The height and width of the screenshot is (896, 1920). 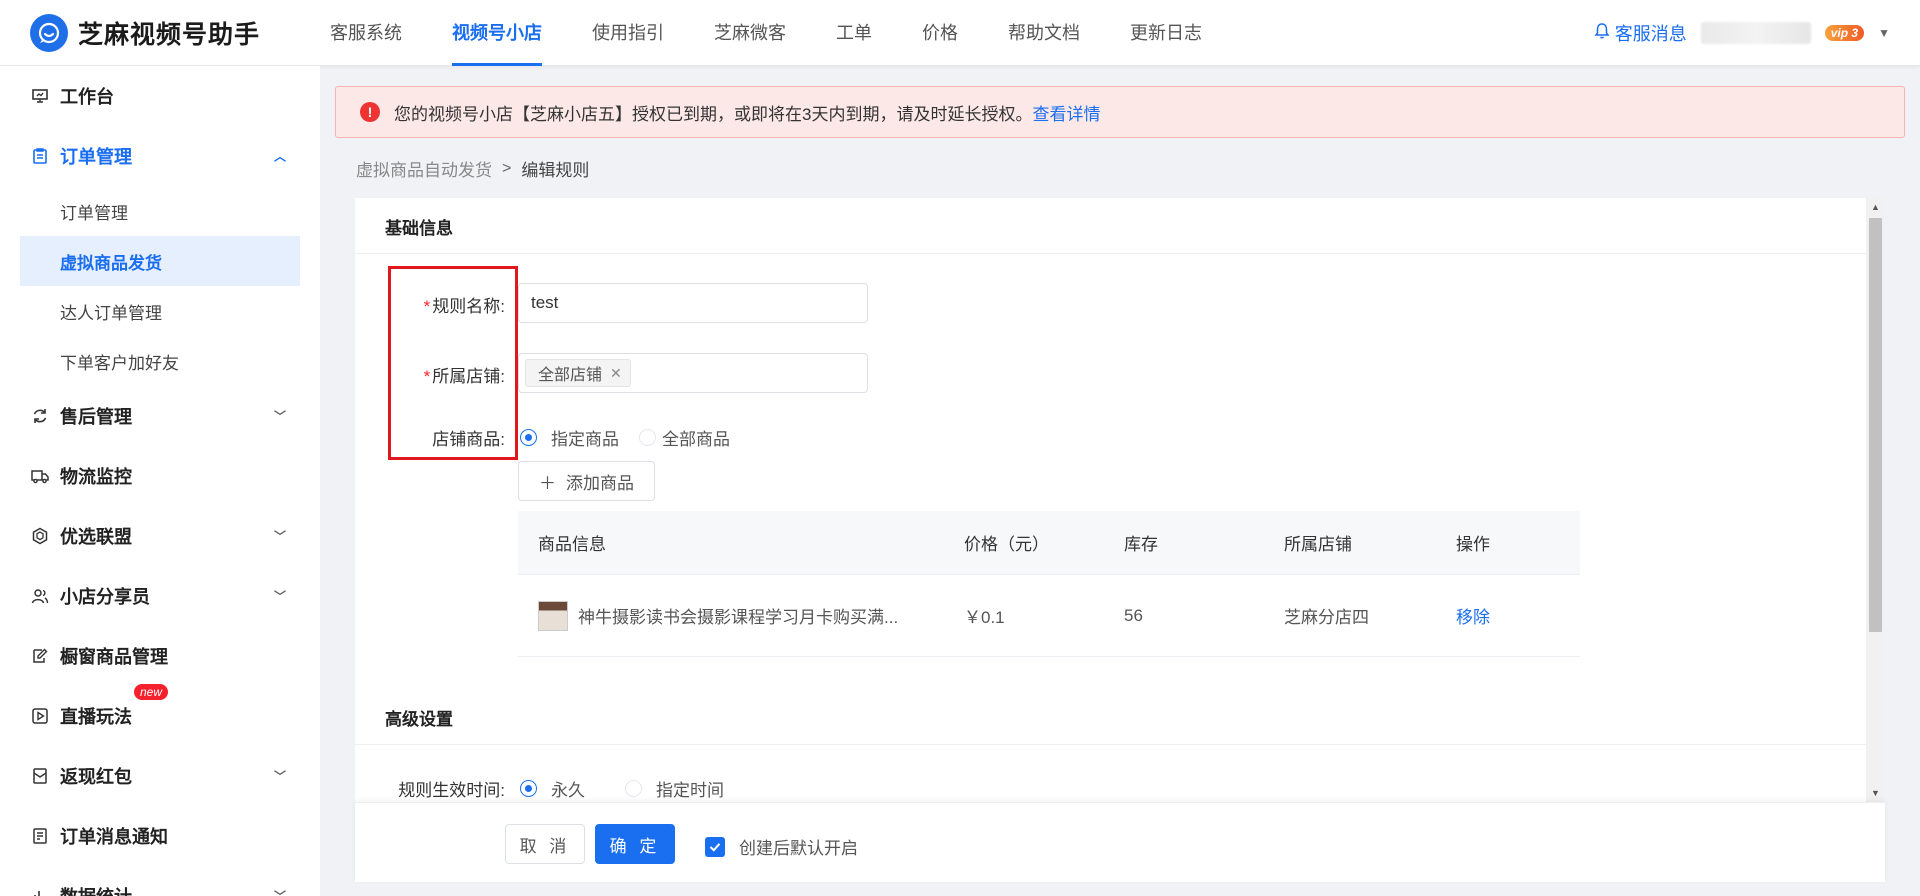 What do you see at coordinates (1318, 544) in the screenshot?
I see `column-header-store: 所属店铺` at bounding box center [1318, 544].